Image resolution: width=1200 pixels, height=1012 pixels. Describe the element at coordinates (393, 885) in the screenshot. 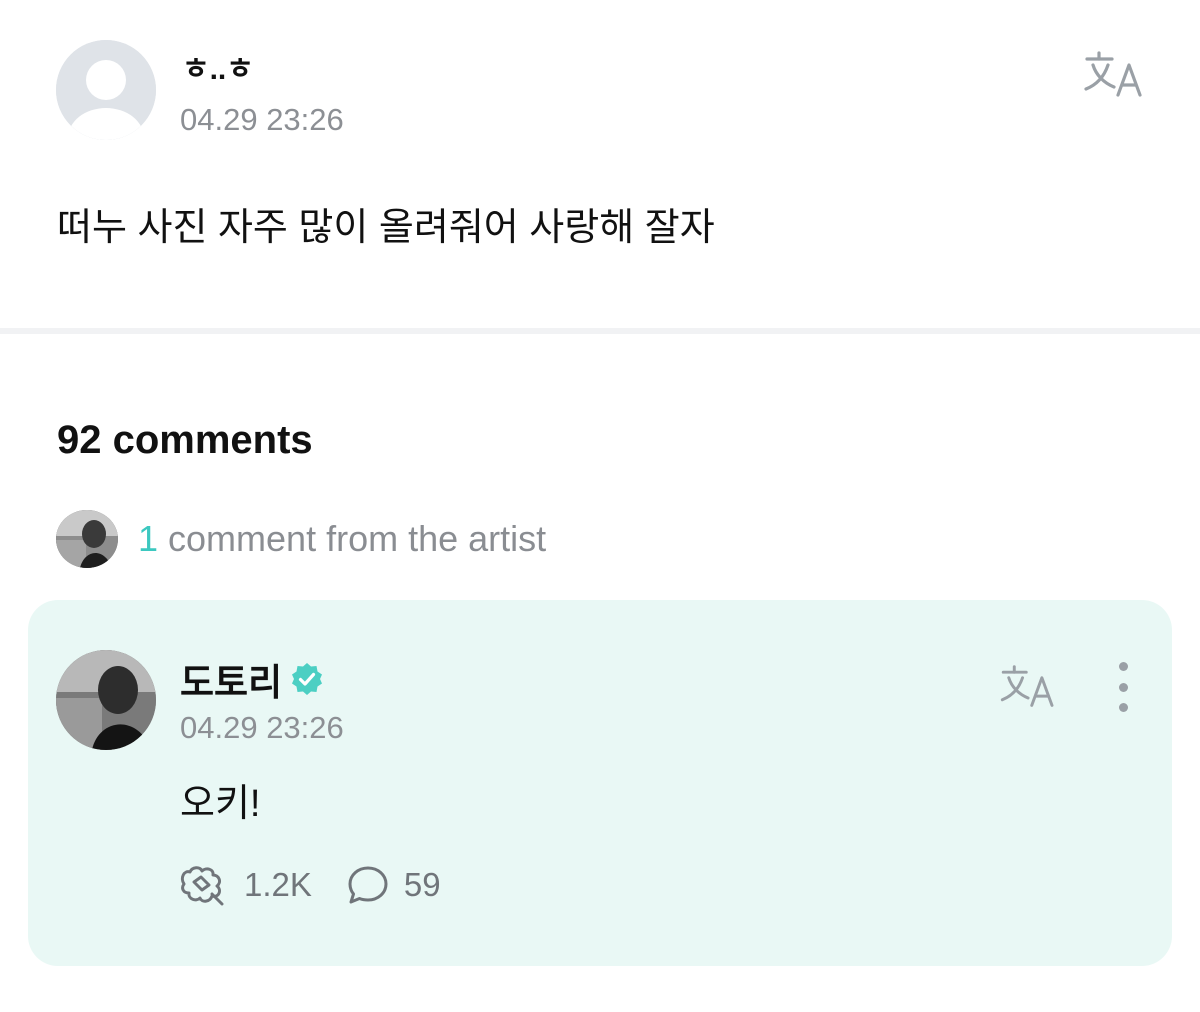

I see `reply-button: 59` at that location.